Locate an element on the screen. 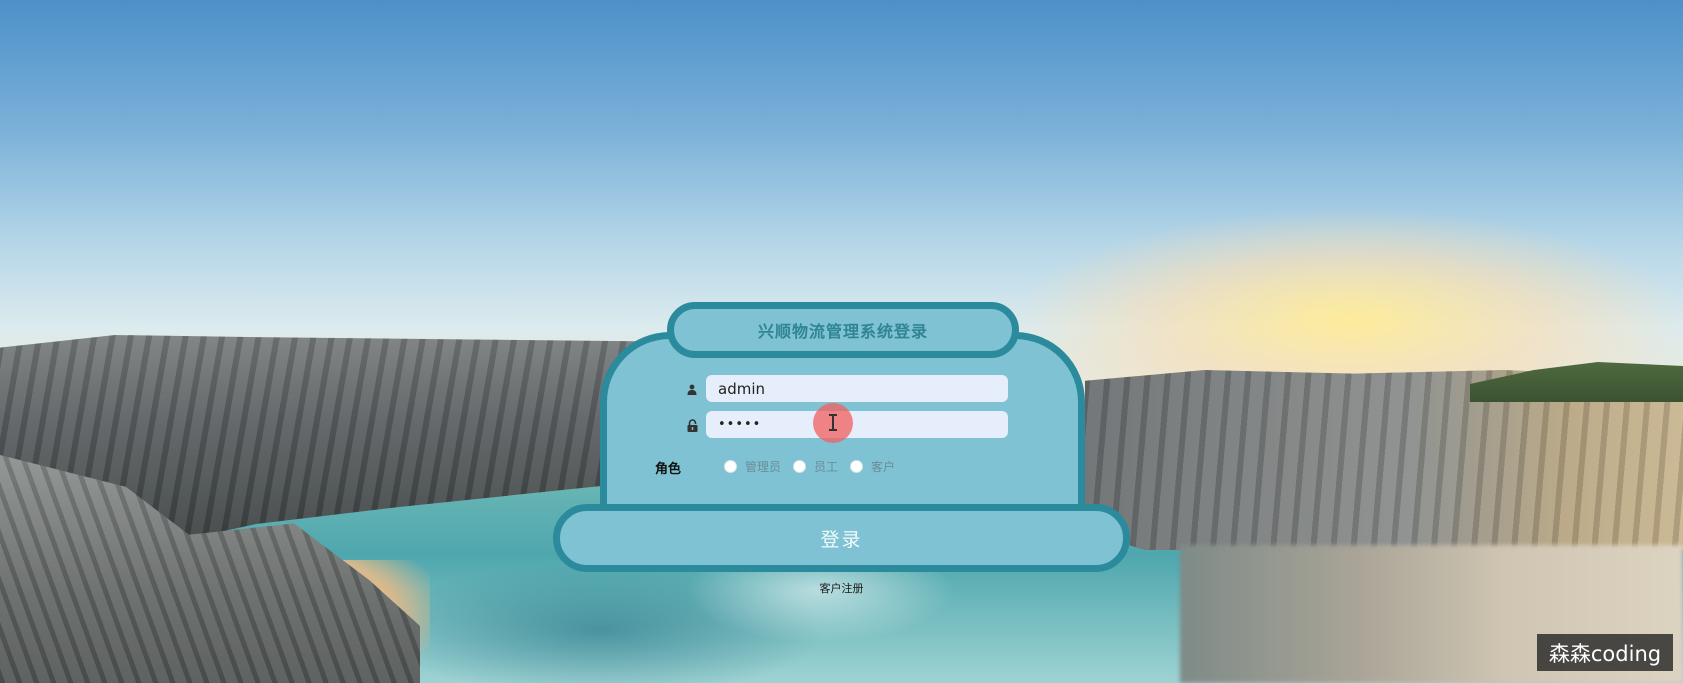 The height and width of the screenshot is (683, 1683). login-title: 兴顺物流管理系统登录 is located at coordinates (842, 331).